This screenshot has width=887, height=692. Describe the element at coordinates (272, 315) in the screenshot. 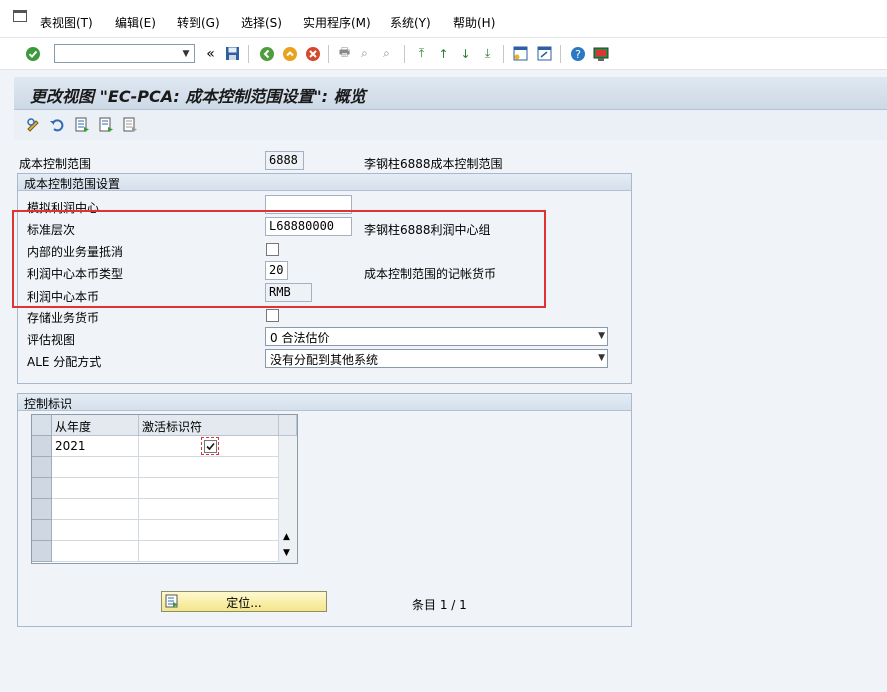

I see `store-transaction-currency-checkbox` at that location.